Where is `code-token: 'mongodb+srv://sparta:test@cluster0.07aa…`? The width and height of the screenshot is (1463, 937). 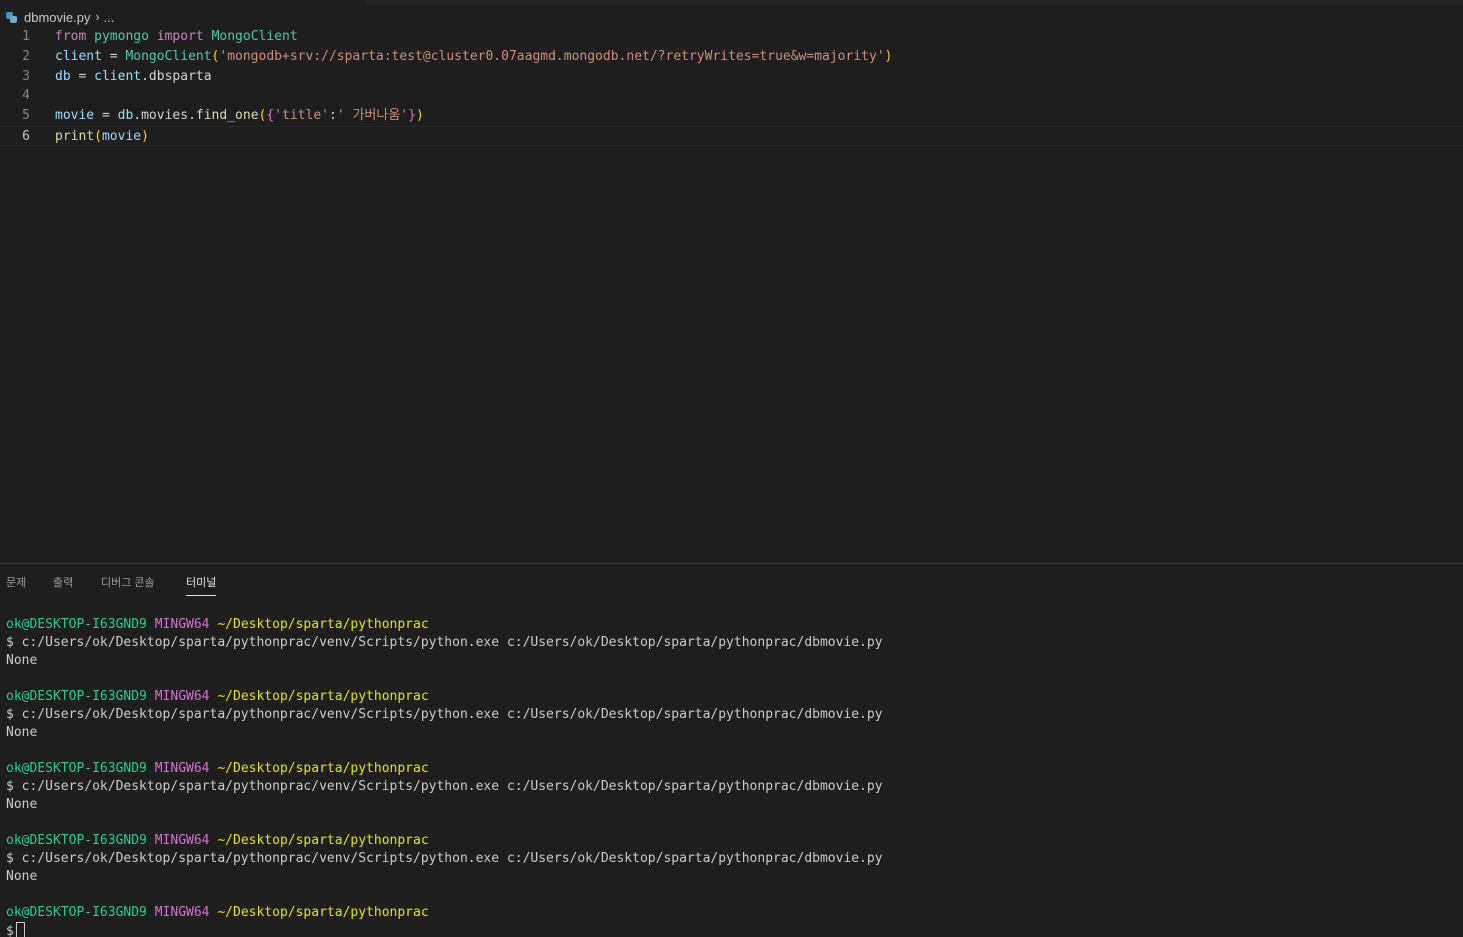 code-token: 'mongodb+srv://sparta:test@cluster0.07aa… is located at coordinates (552, 56).